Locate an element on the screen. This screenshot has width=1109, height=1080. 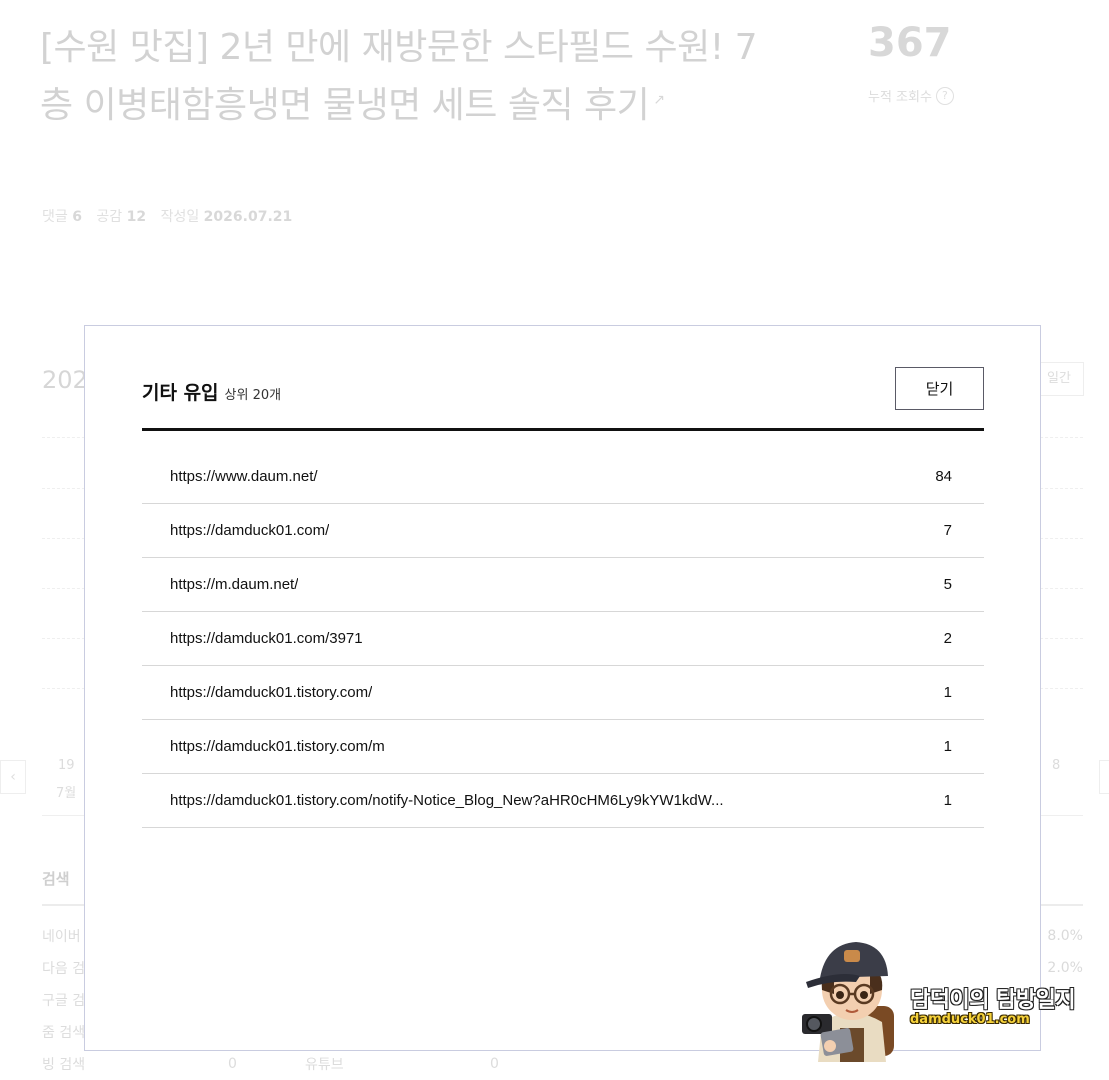
comments-label: 댓글 is located at coordinates (55, 217).